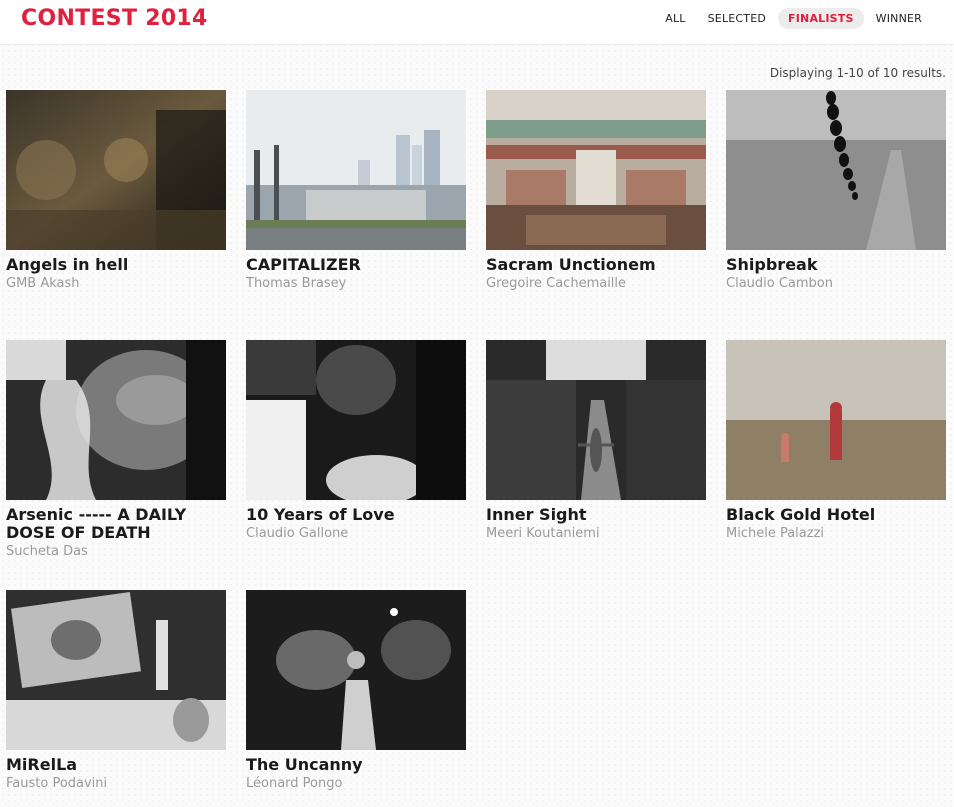  Describe the element at coordinates (356, 515) in the screenshot. I see `entry-title: 10 Years of Love` at that location.